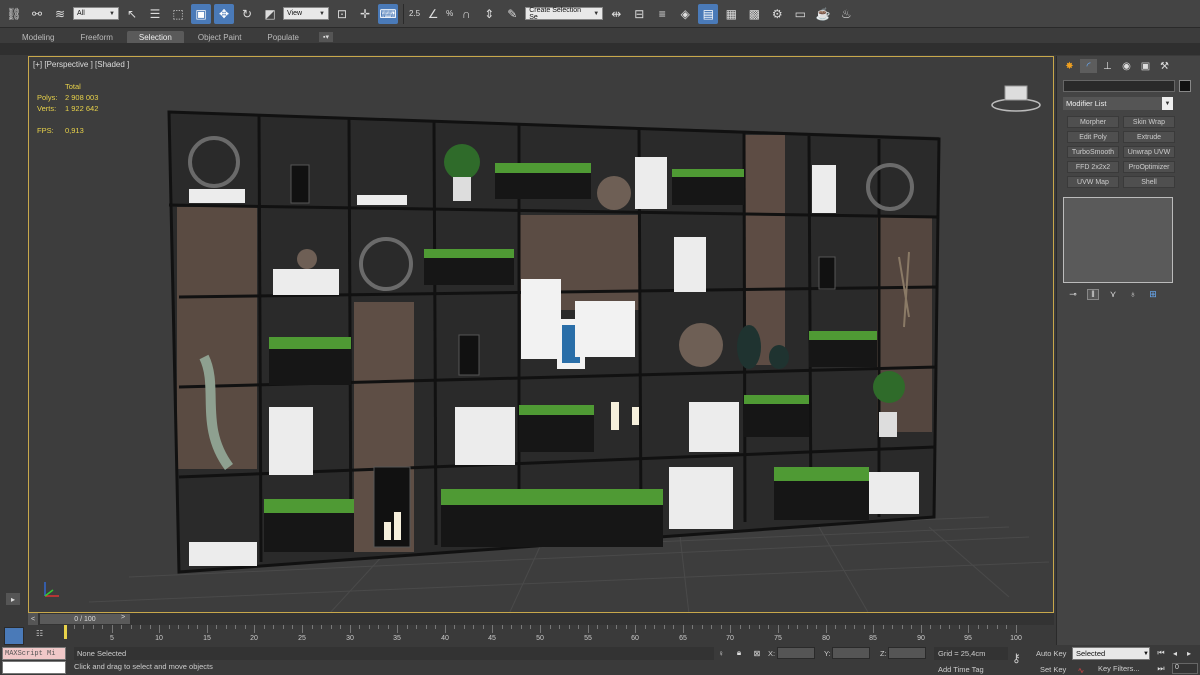 This screenshot has height=675, width=1200. I want to click on viewport-label: [+] [Perspective ] [Shaded ], so click(81, 64).